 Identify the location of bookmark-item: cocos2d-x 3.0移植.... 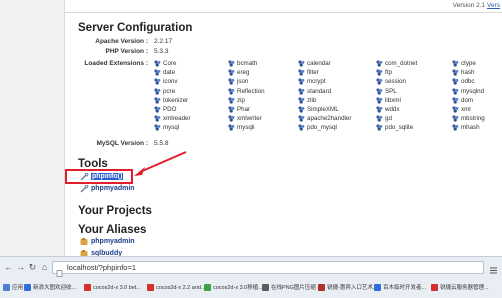
(233, 288).